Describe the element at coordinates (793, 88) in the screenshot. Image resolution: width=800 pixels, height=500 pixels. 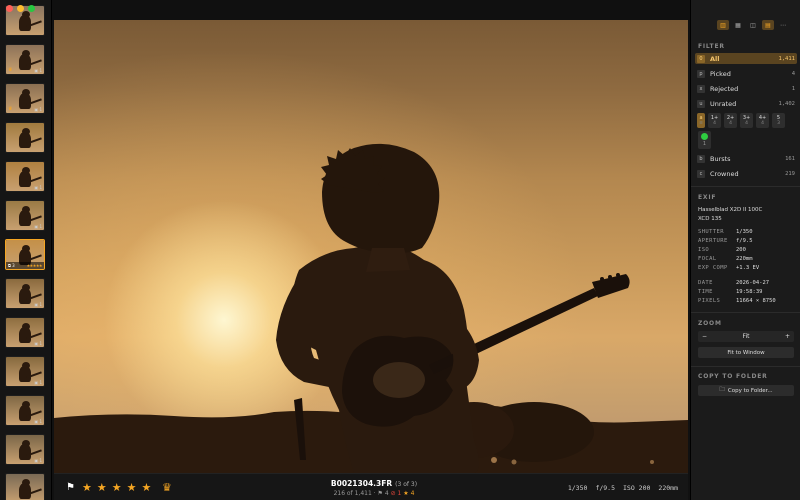
I see `filter-count: 1` at that location.